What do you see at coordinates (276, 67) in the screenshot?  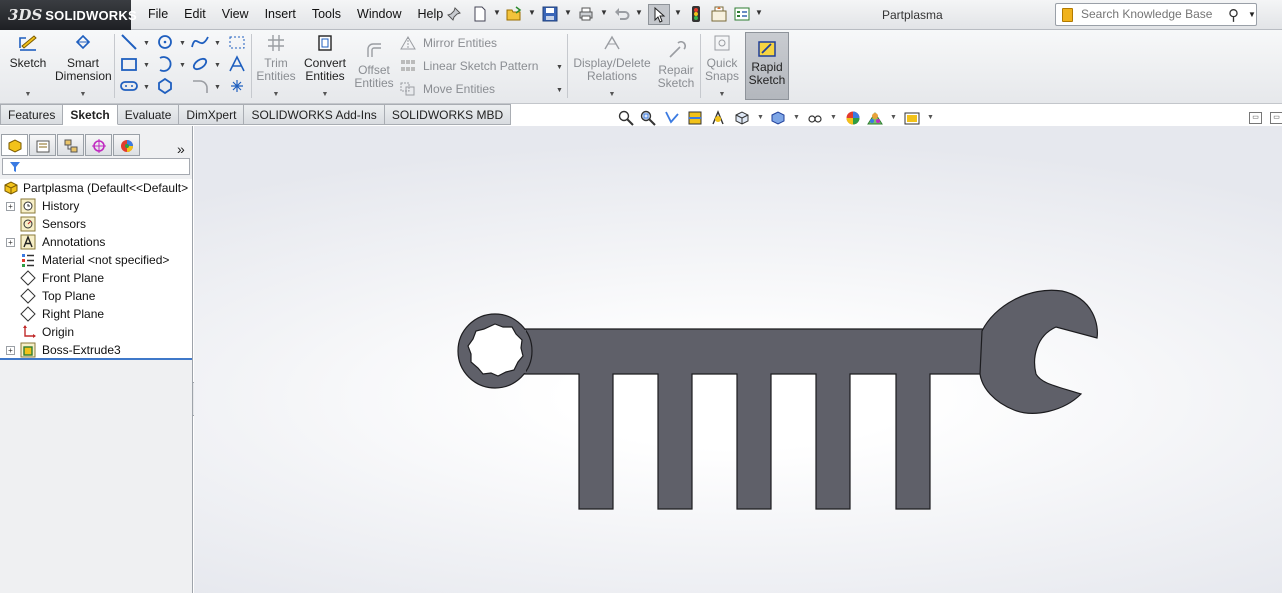 I see `trim-entities-button: Trim Entities ▼` at bounding box center [276, 67].